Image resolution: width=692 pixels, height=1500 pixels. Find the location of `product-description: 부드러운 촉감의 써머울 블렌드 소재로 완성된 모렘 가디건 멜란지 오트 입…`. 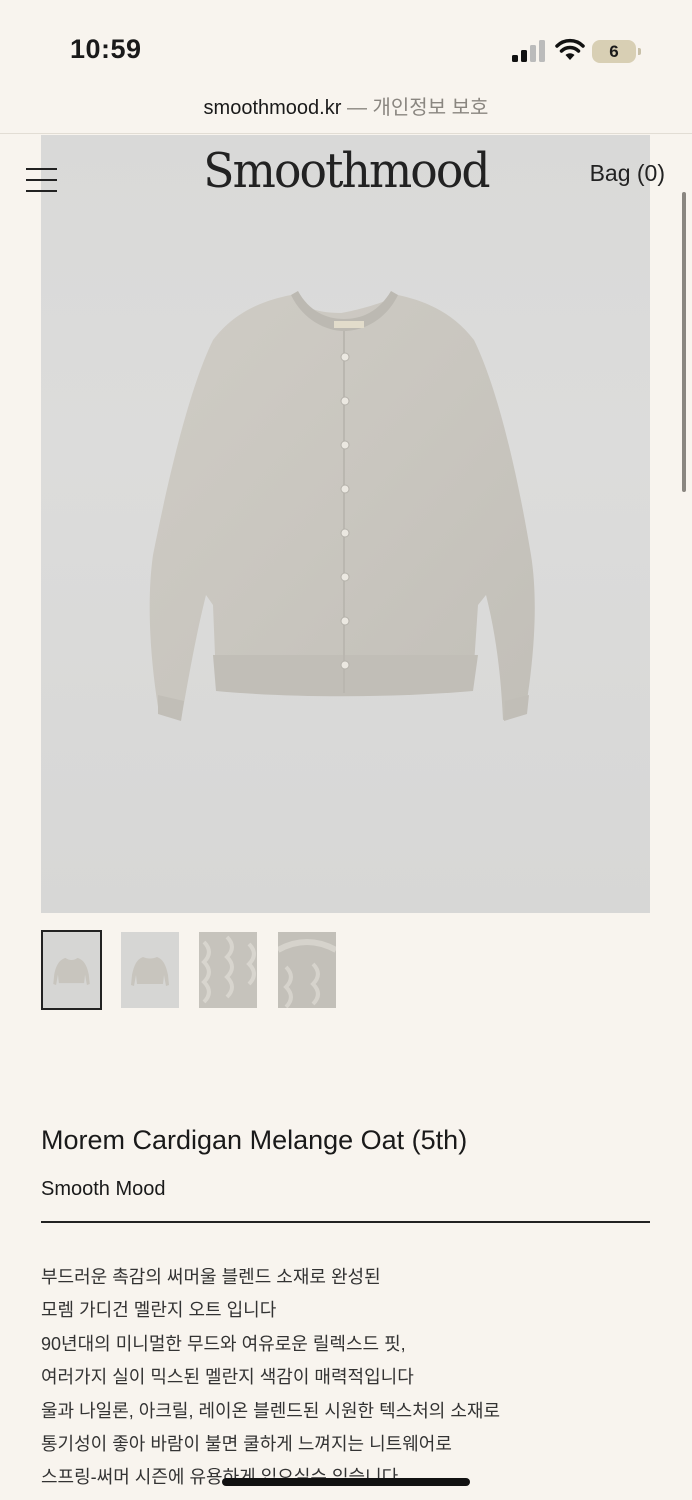

product-description: 부드러운 촉감의 써머울 블렌드 소재로 완성된 모렘 가디건 멜란지 오트 입… is located at coordinates (345, 1378).